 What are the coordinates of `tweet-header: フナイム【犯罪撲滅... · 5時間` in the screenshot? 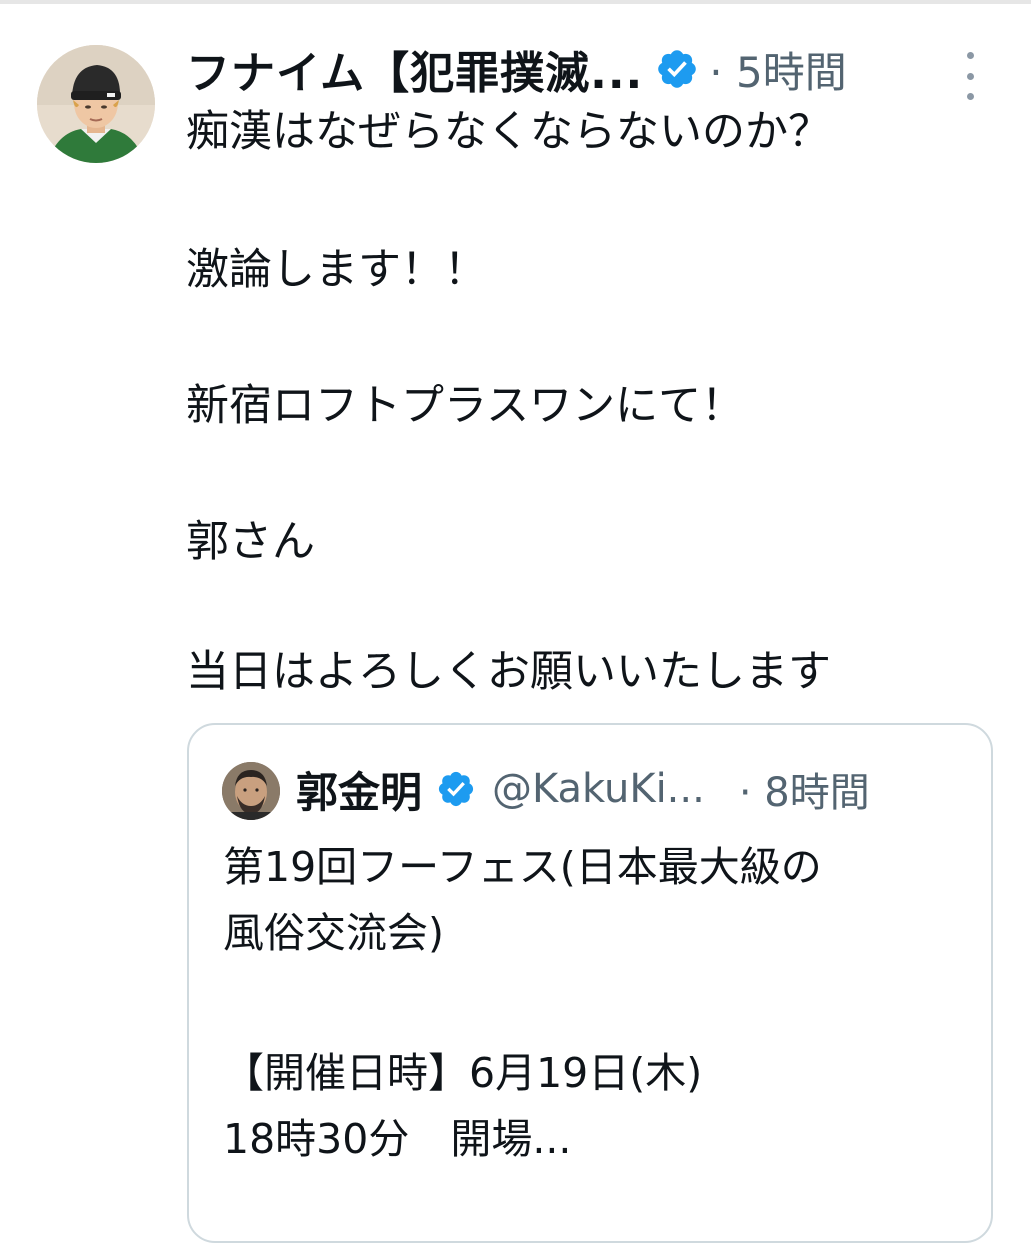 It's located at (516, 69).